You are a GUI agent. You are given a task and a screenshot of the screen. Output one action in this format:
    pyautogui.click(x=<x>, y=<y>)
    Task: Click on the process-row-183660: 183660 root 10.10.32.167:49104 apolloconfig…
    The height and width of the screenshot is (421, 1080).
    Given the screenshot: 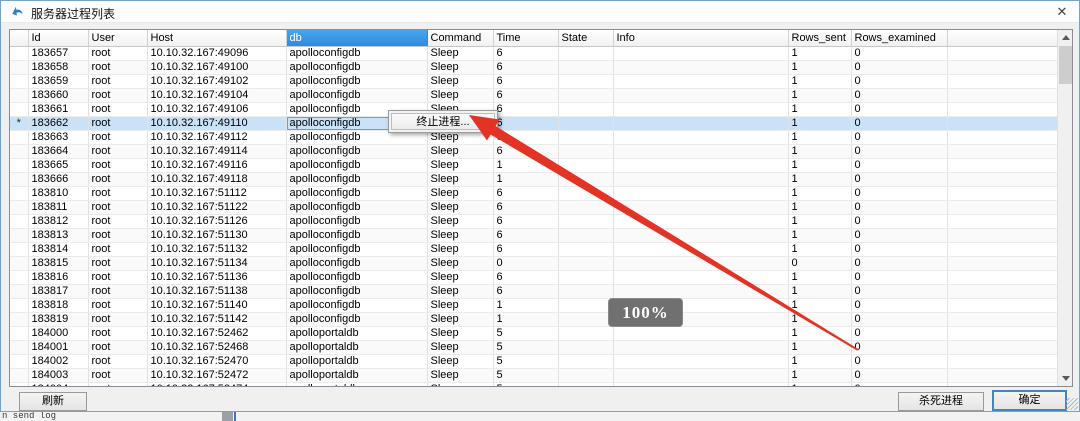 What is the action you would take?
    pyautogui.click(x=535, y=95)
    